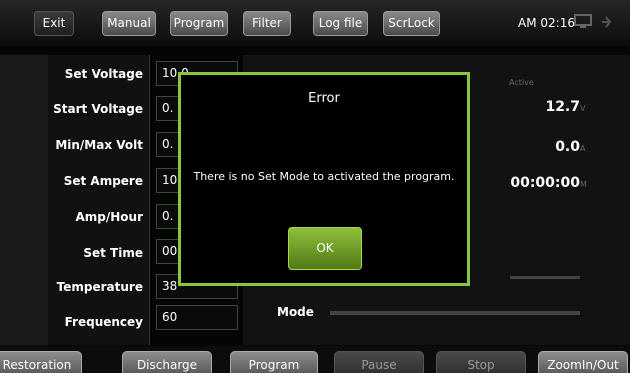 The width and height of the screenshot is (630, 373). Describe the element at coordinates (545, 277) in the screenshot. I see `progress-track` at that location.